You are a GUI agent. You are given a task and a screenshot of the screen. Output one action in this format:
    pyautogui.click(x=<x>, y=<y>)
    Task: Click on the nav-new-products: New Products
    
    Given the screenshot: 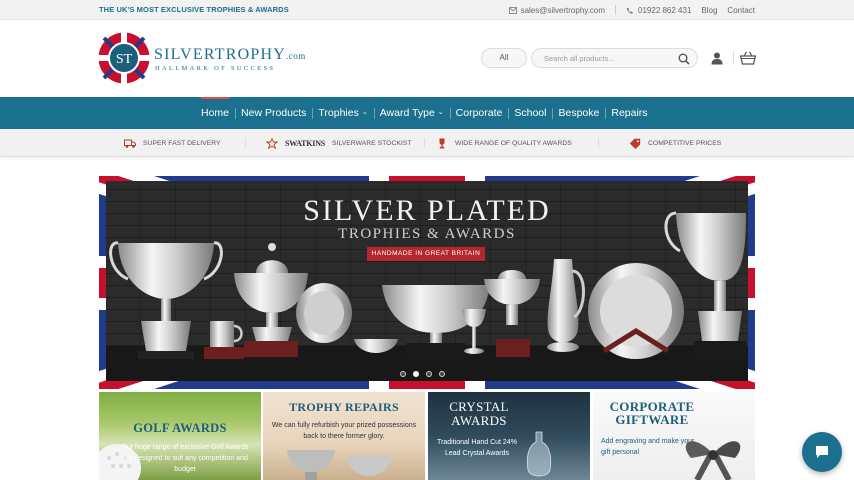 What is the action you would take?
    pyautogui.click(x=273, y=113)
    